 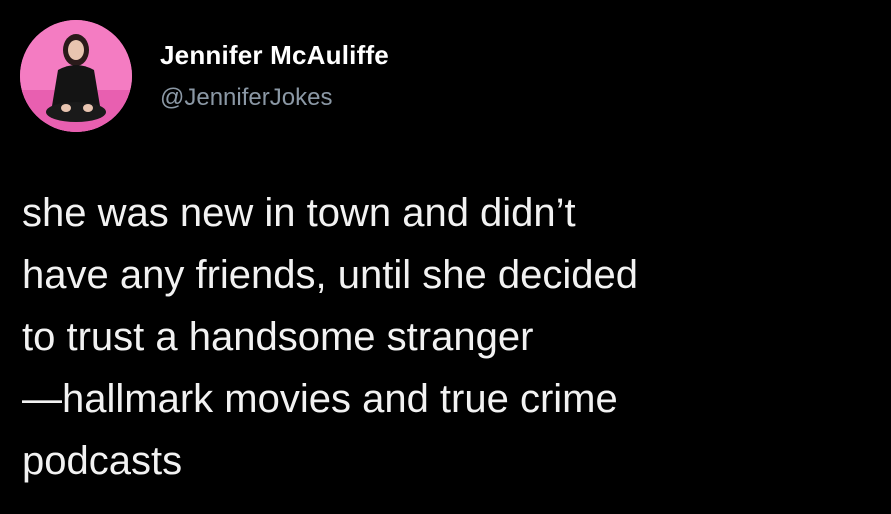 What do you see at coordinates (299, 213) in the screenshot?
I see `tweet-text-line: she was new in town and didn’t` at bounding box center [299, 213].